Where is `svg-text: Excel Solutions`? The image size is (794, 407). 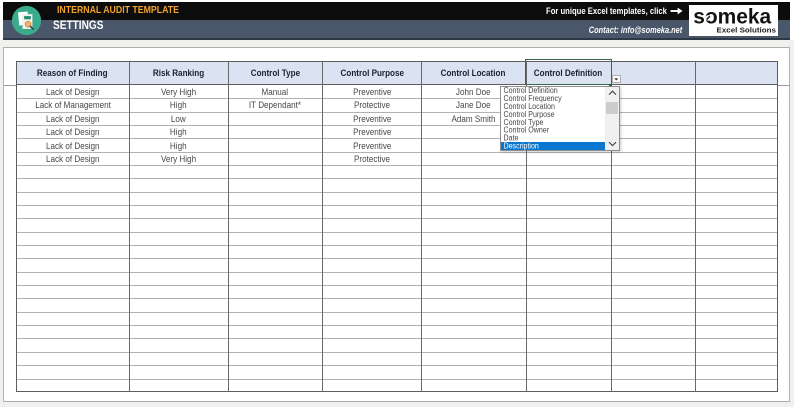 svg-text: Excel Solutions is located at coordinates (746, 30).